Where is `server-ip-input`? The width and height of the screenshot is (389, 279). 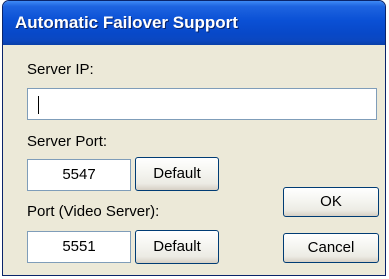 server-ip-input is located at coordinates (202, 104).